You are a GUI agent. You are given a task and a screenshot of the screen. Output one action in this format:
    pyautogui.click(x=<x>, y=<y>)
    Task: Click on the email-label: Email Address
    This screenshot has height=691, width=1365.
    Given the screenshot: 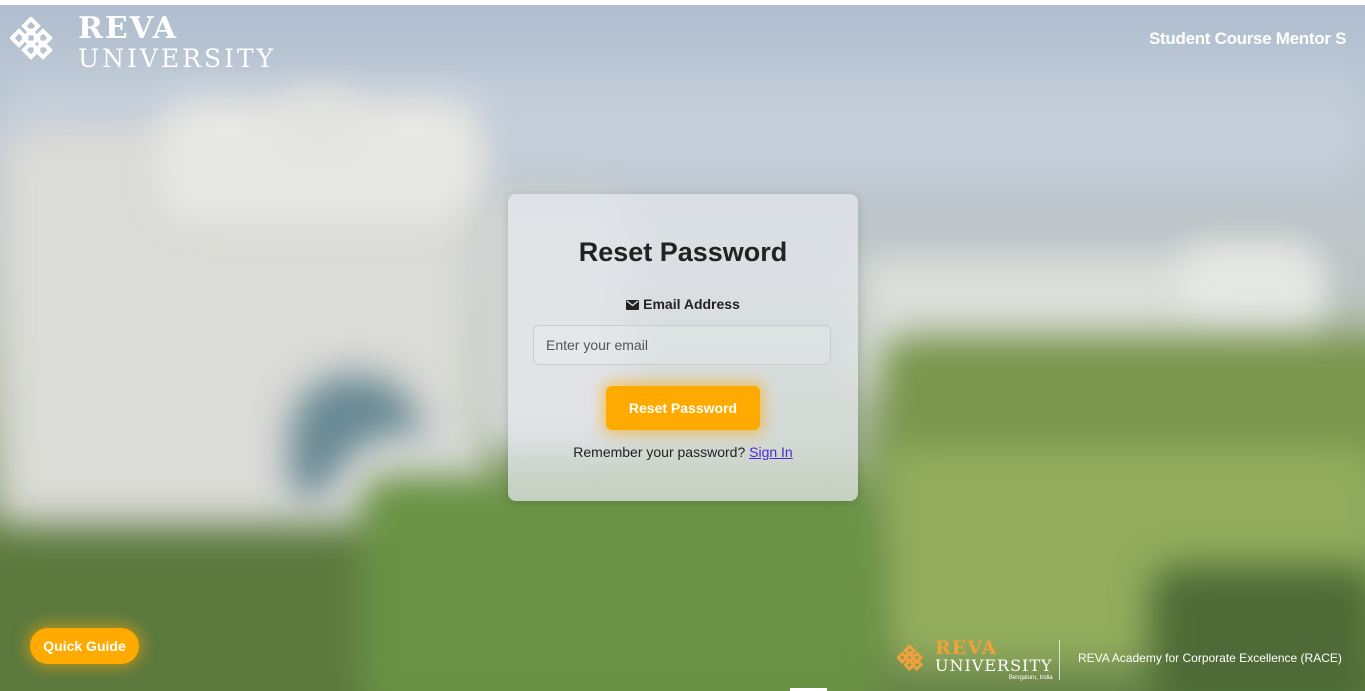 What is the action you would take?
    pyautogui.click(x=683, y=304)
    